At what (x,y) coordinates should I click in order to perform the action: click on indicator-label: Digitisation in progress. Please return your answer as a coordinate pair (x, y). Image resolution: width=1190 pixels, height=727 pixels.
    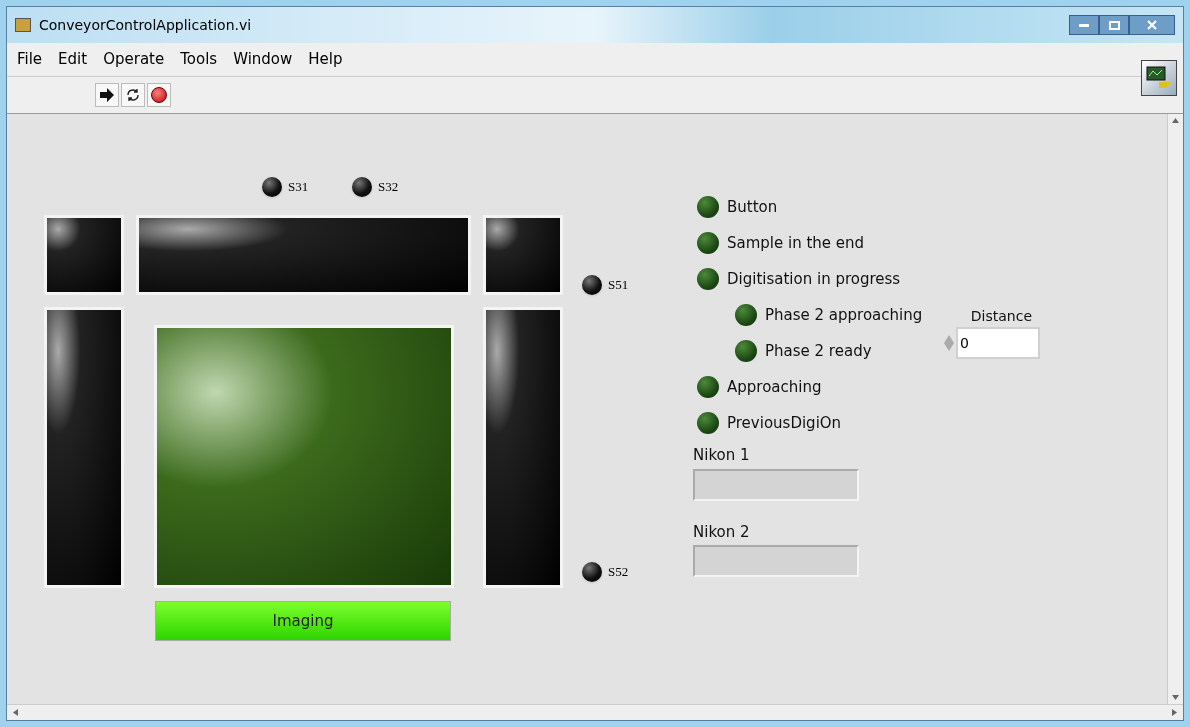
    Looking at the image, I should click on (814, 279).